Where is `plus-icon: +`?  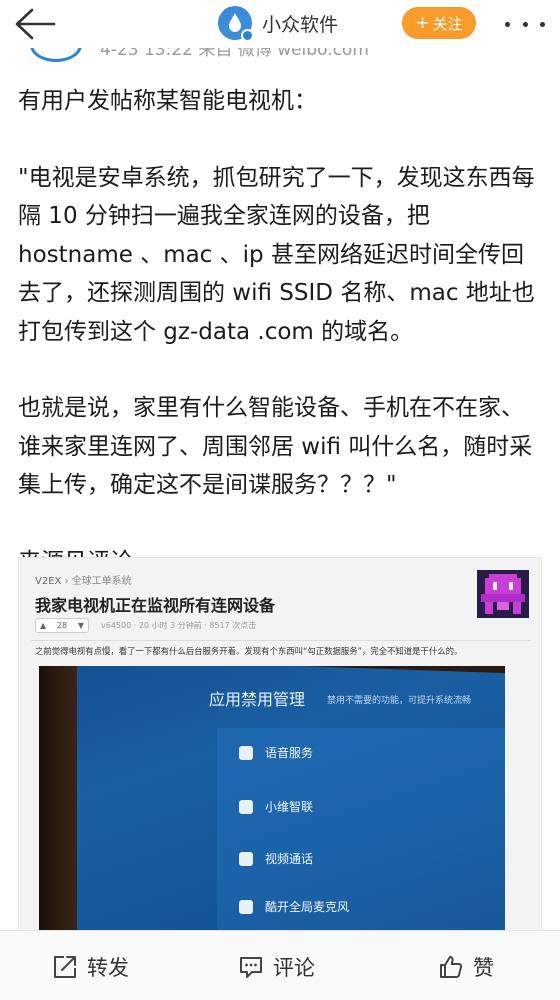 plus-icon: + is located at coordinates (422, 23).